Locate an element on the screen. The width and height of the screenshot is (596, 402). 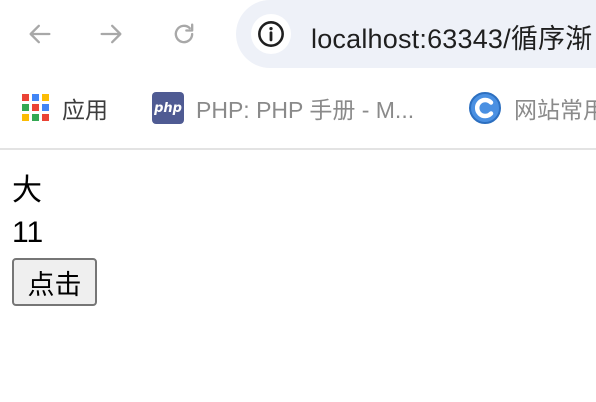
back-arrow-icon is located at coordinates (40, 34).